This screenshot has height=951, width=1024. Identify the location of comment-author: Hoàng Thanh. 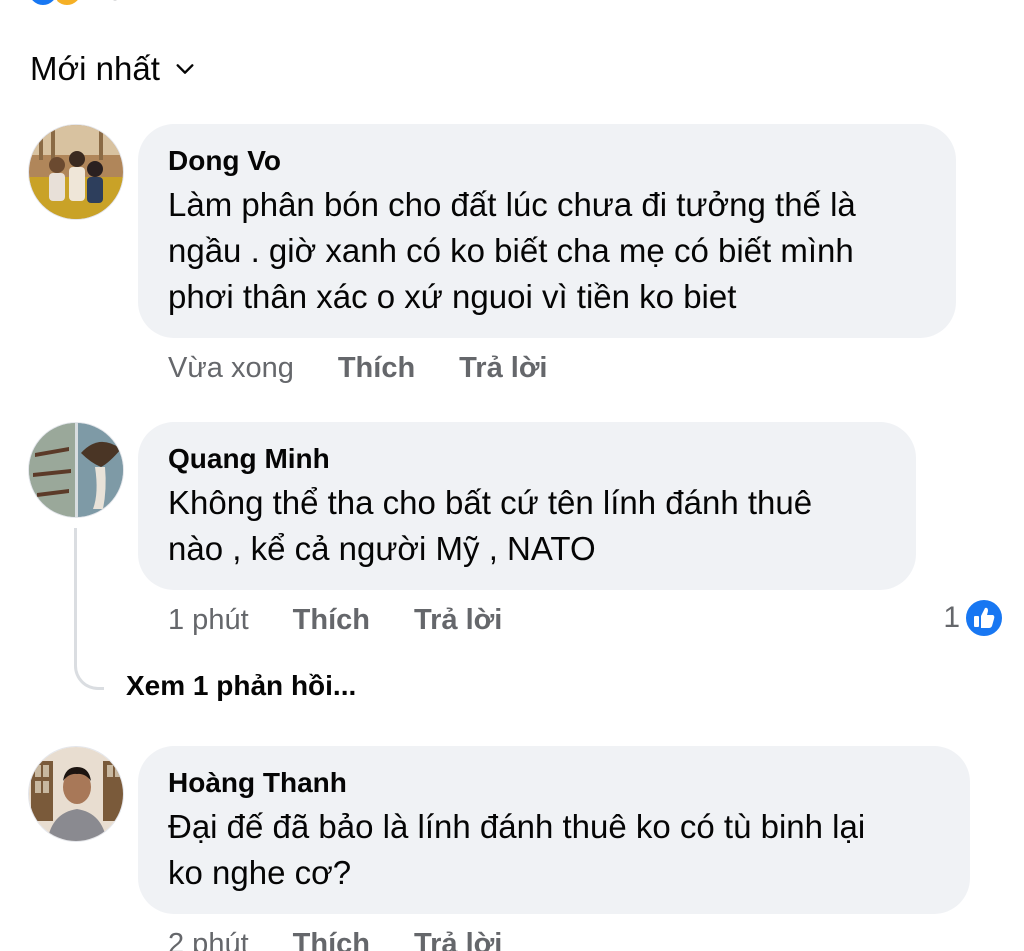
(554, 783).